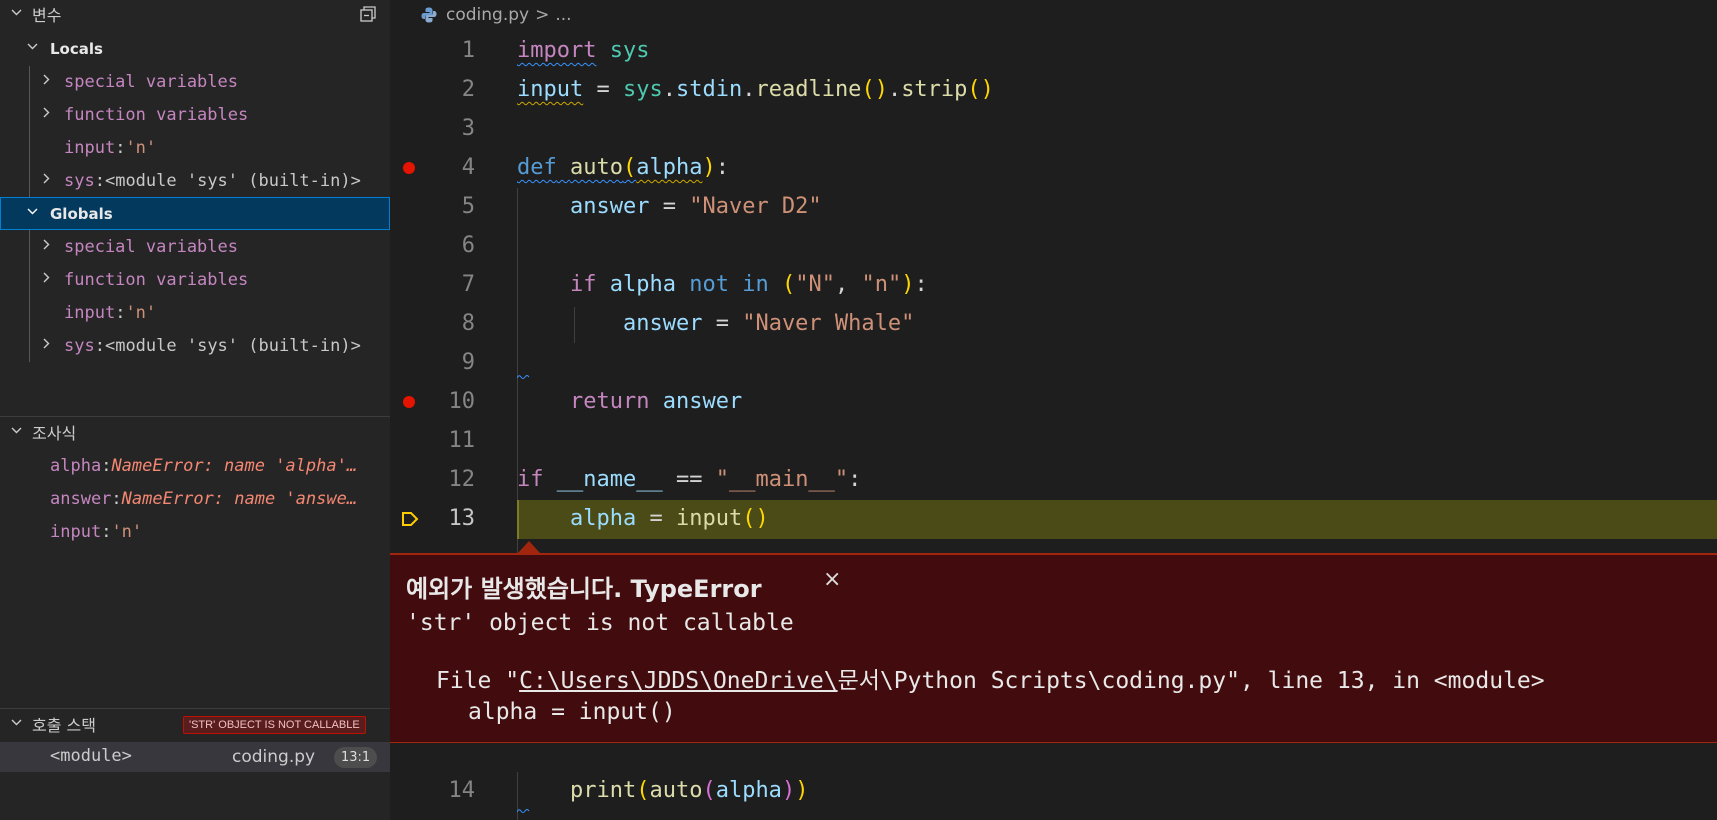  I want to click on stack-frame-name: <module>, so click(91, 756).